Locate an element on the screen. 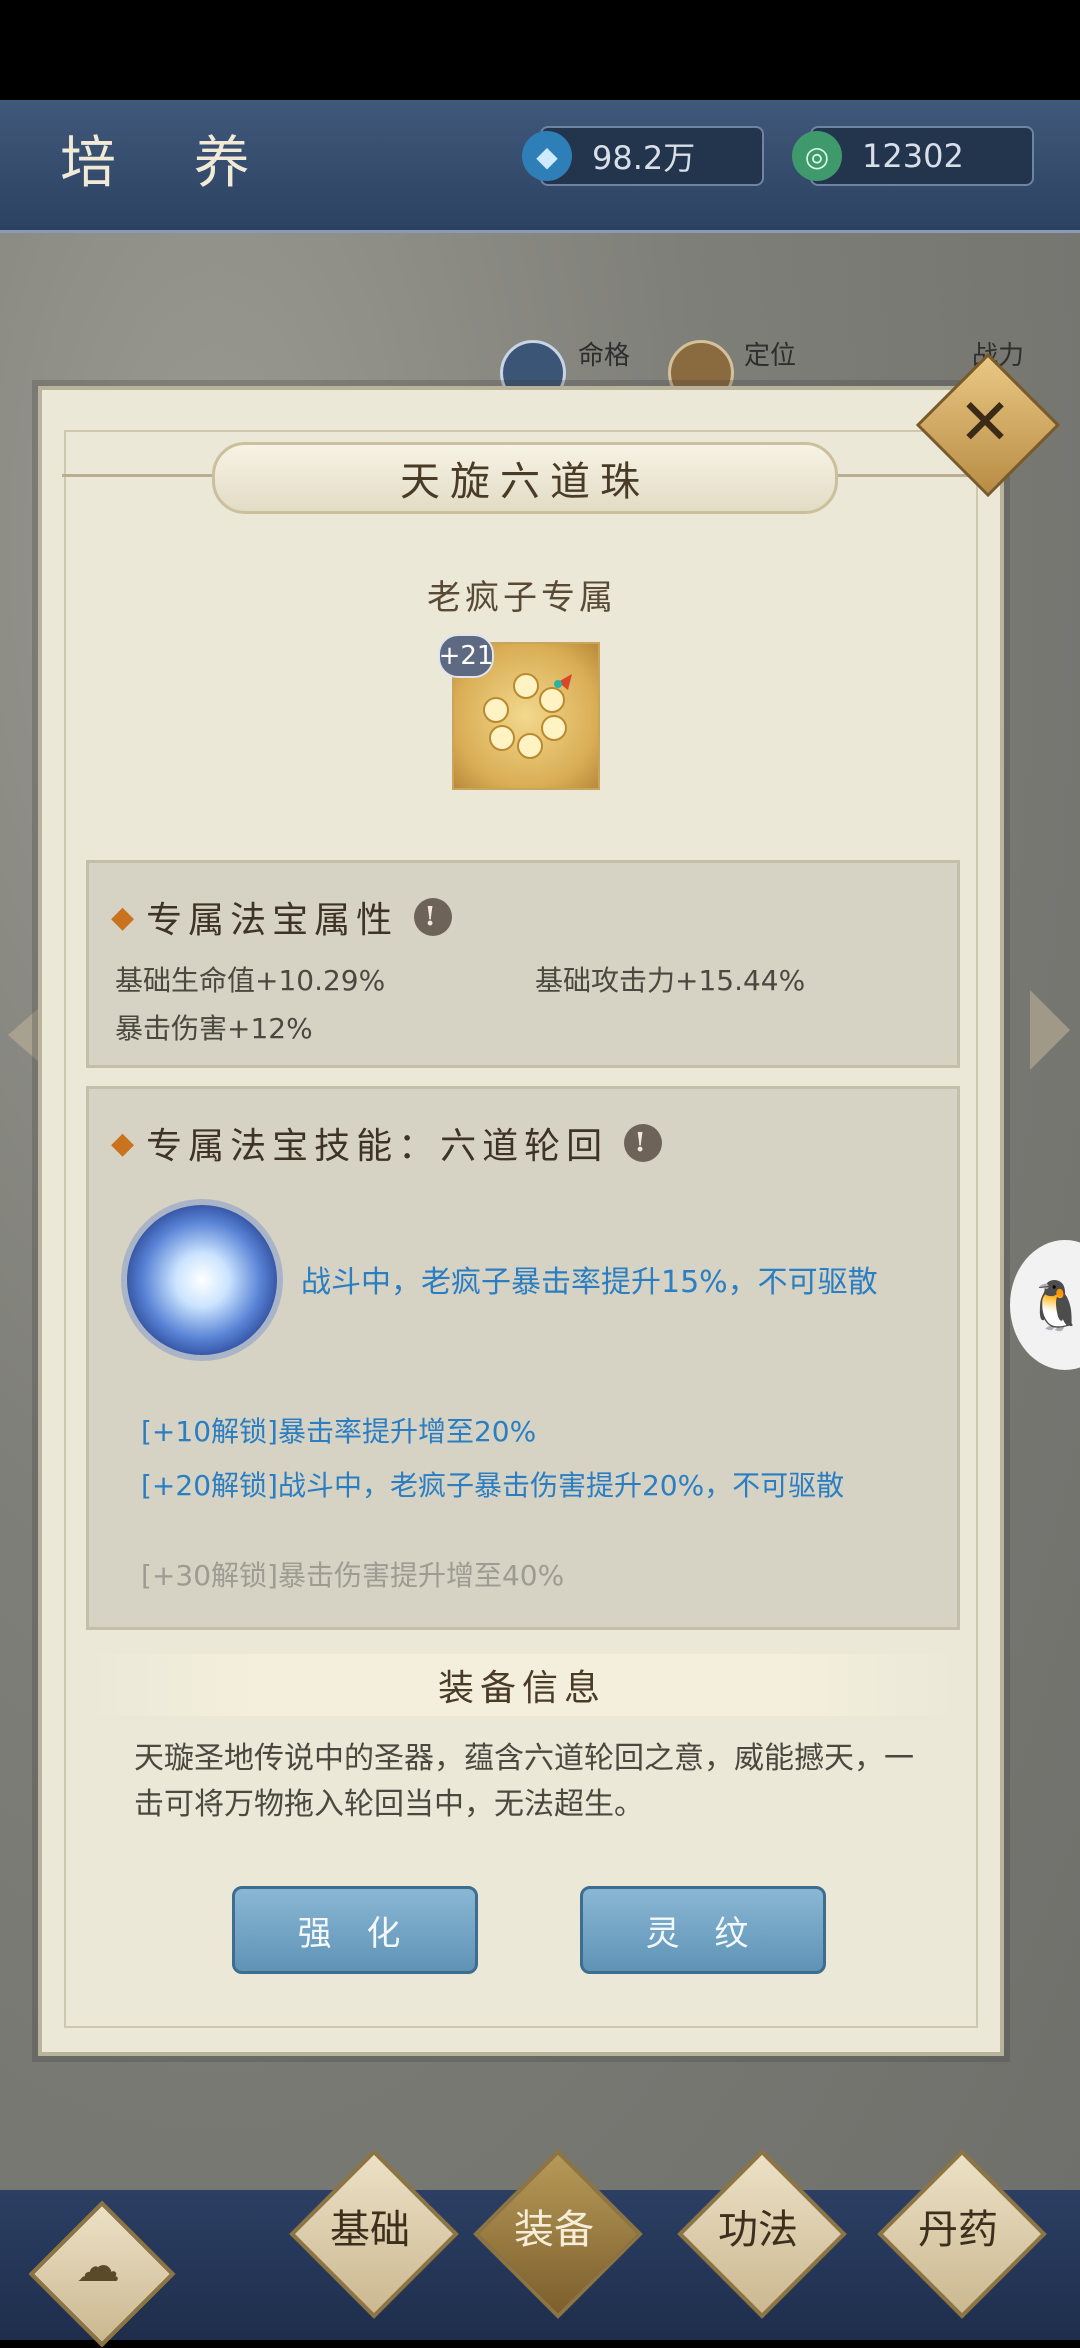  skill-orb-icon is located at coordinates (202, 1280).